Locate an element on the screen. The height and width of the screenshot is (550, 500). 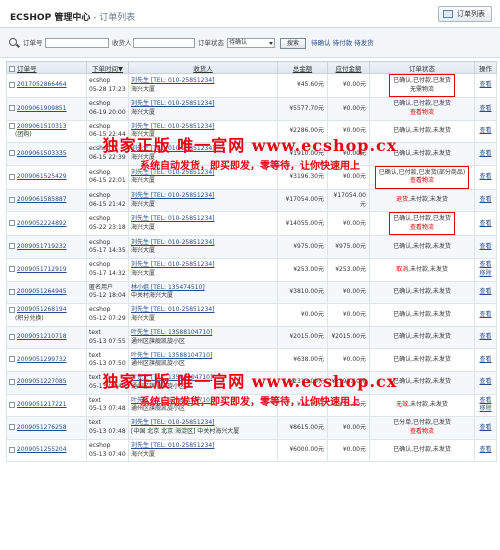
order-sn-link: 2009061909851 is located at coordinates (42, 108).